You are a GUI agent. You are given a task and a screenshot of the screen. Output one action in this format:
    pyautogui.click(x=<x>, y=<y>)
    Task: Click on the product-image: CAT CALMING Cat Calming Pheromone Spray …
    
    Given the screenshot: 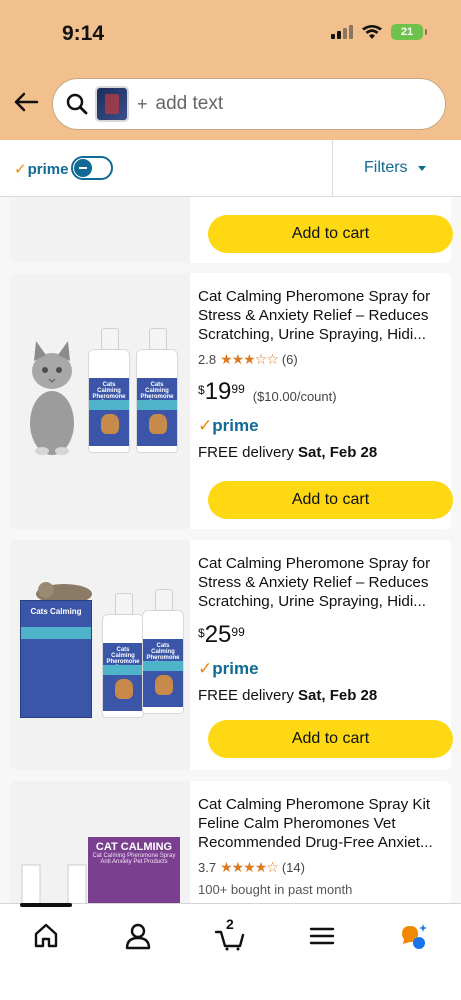 What is the action you would take?
    pyautogui.click(x=100, y=842)
    